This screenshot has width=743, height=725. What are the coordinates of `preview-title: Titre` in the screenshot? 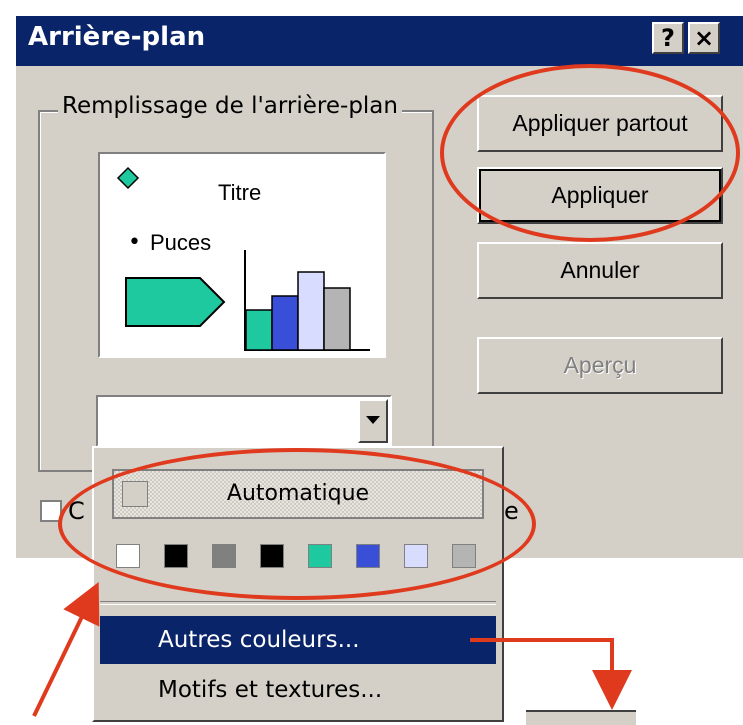 It's located at (240, 192).